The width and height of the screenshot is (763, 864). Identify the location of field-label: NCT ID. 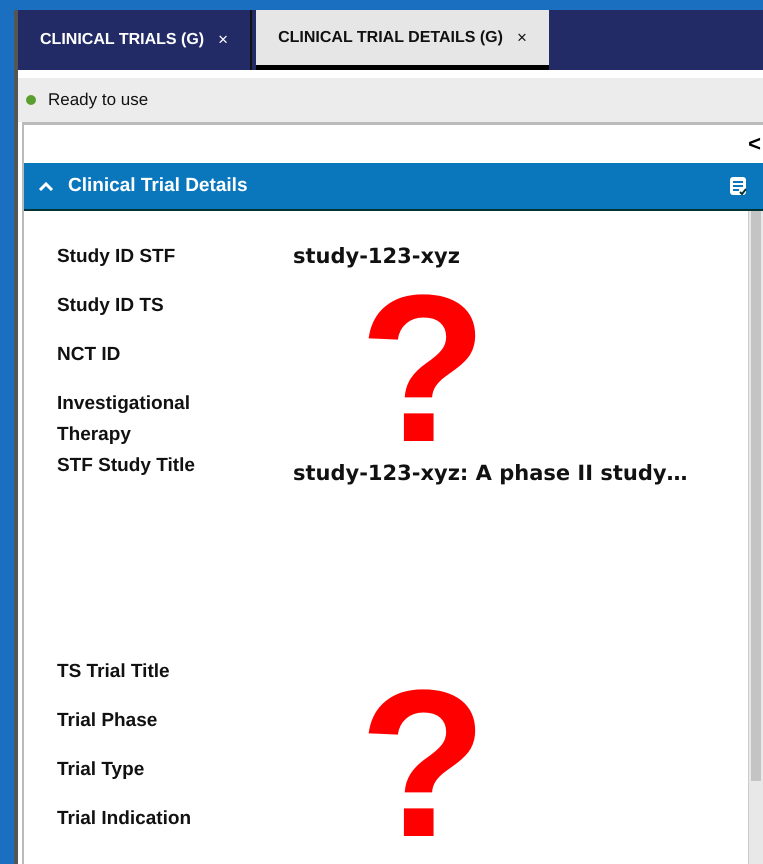
(89, 355).